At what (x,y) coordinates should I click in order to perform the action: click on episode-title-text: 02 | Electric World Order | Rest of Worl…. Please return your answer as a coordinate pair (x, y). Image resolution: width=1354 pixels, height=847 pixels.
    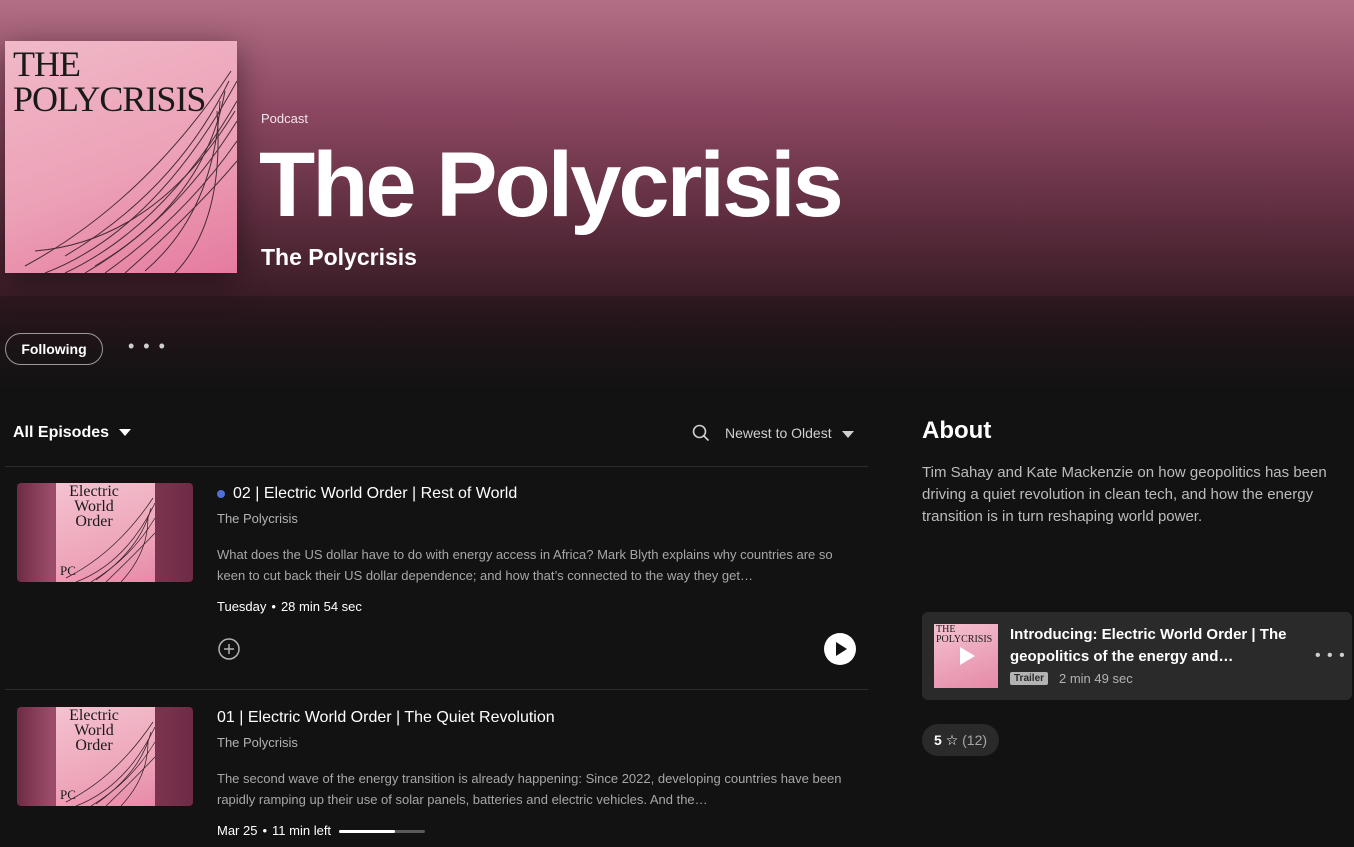
    Looking at the image, I should click on (375, 493).